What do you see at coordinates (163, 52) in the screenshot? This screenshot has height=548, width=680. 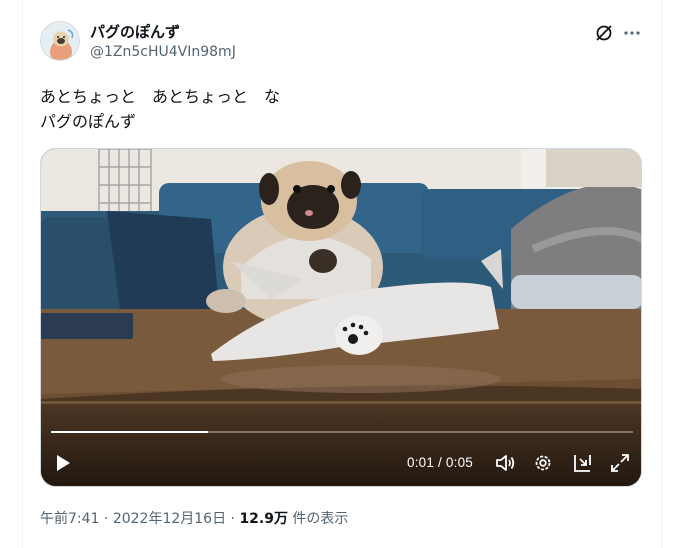 I see `user-handle: @1Zn5cHU4VIn98mJ` at bounding box center [163, 52].